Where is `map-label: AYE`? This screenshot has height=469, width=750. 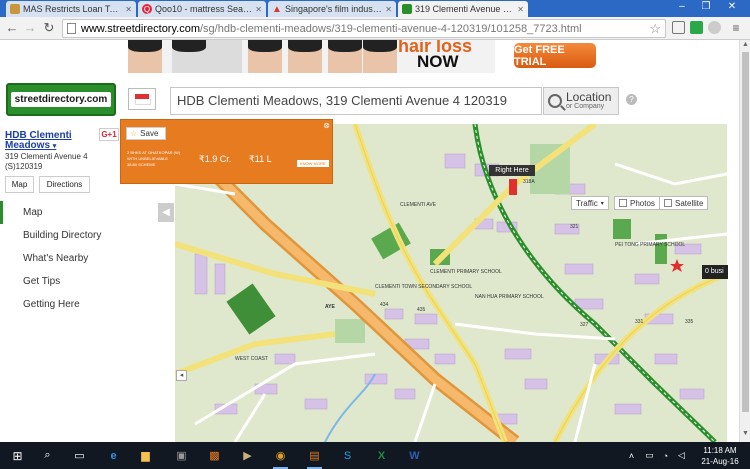
map-label: AYE is located at coordinates (330, 307).